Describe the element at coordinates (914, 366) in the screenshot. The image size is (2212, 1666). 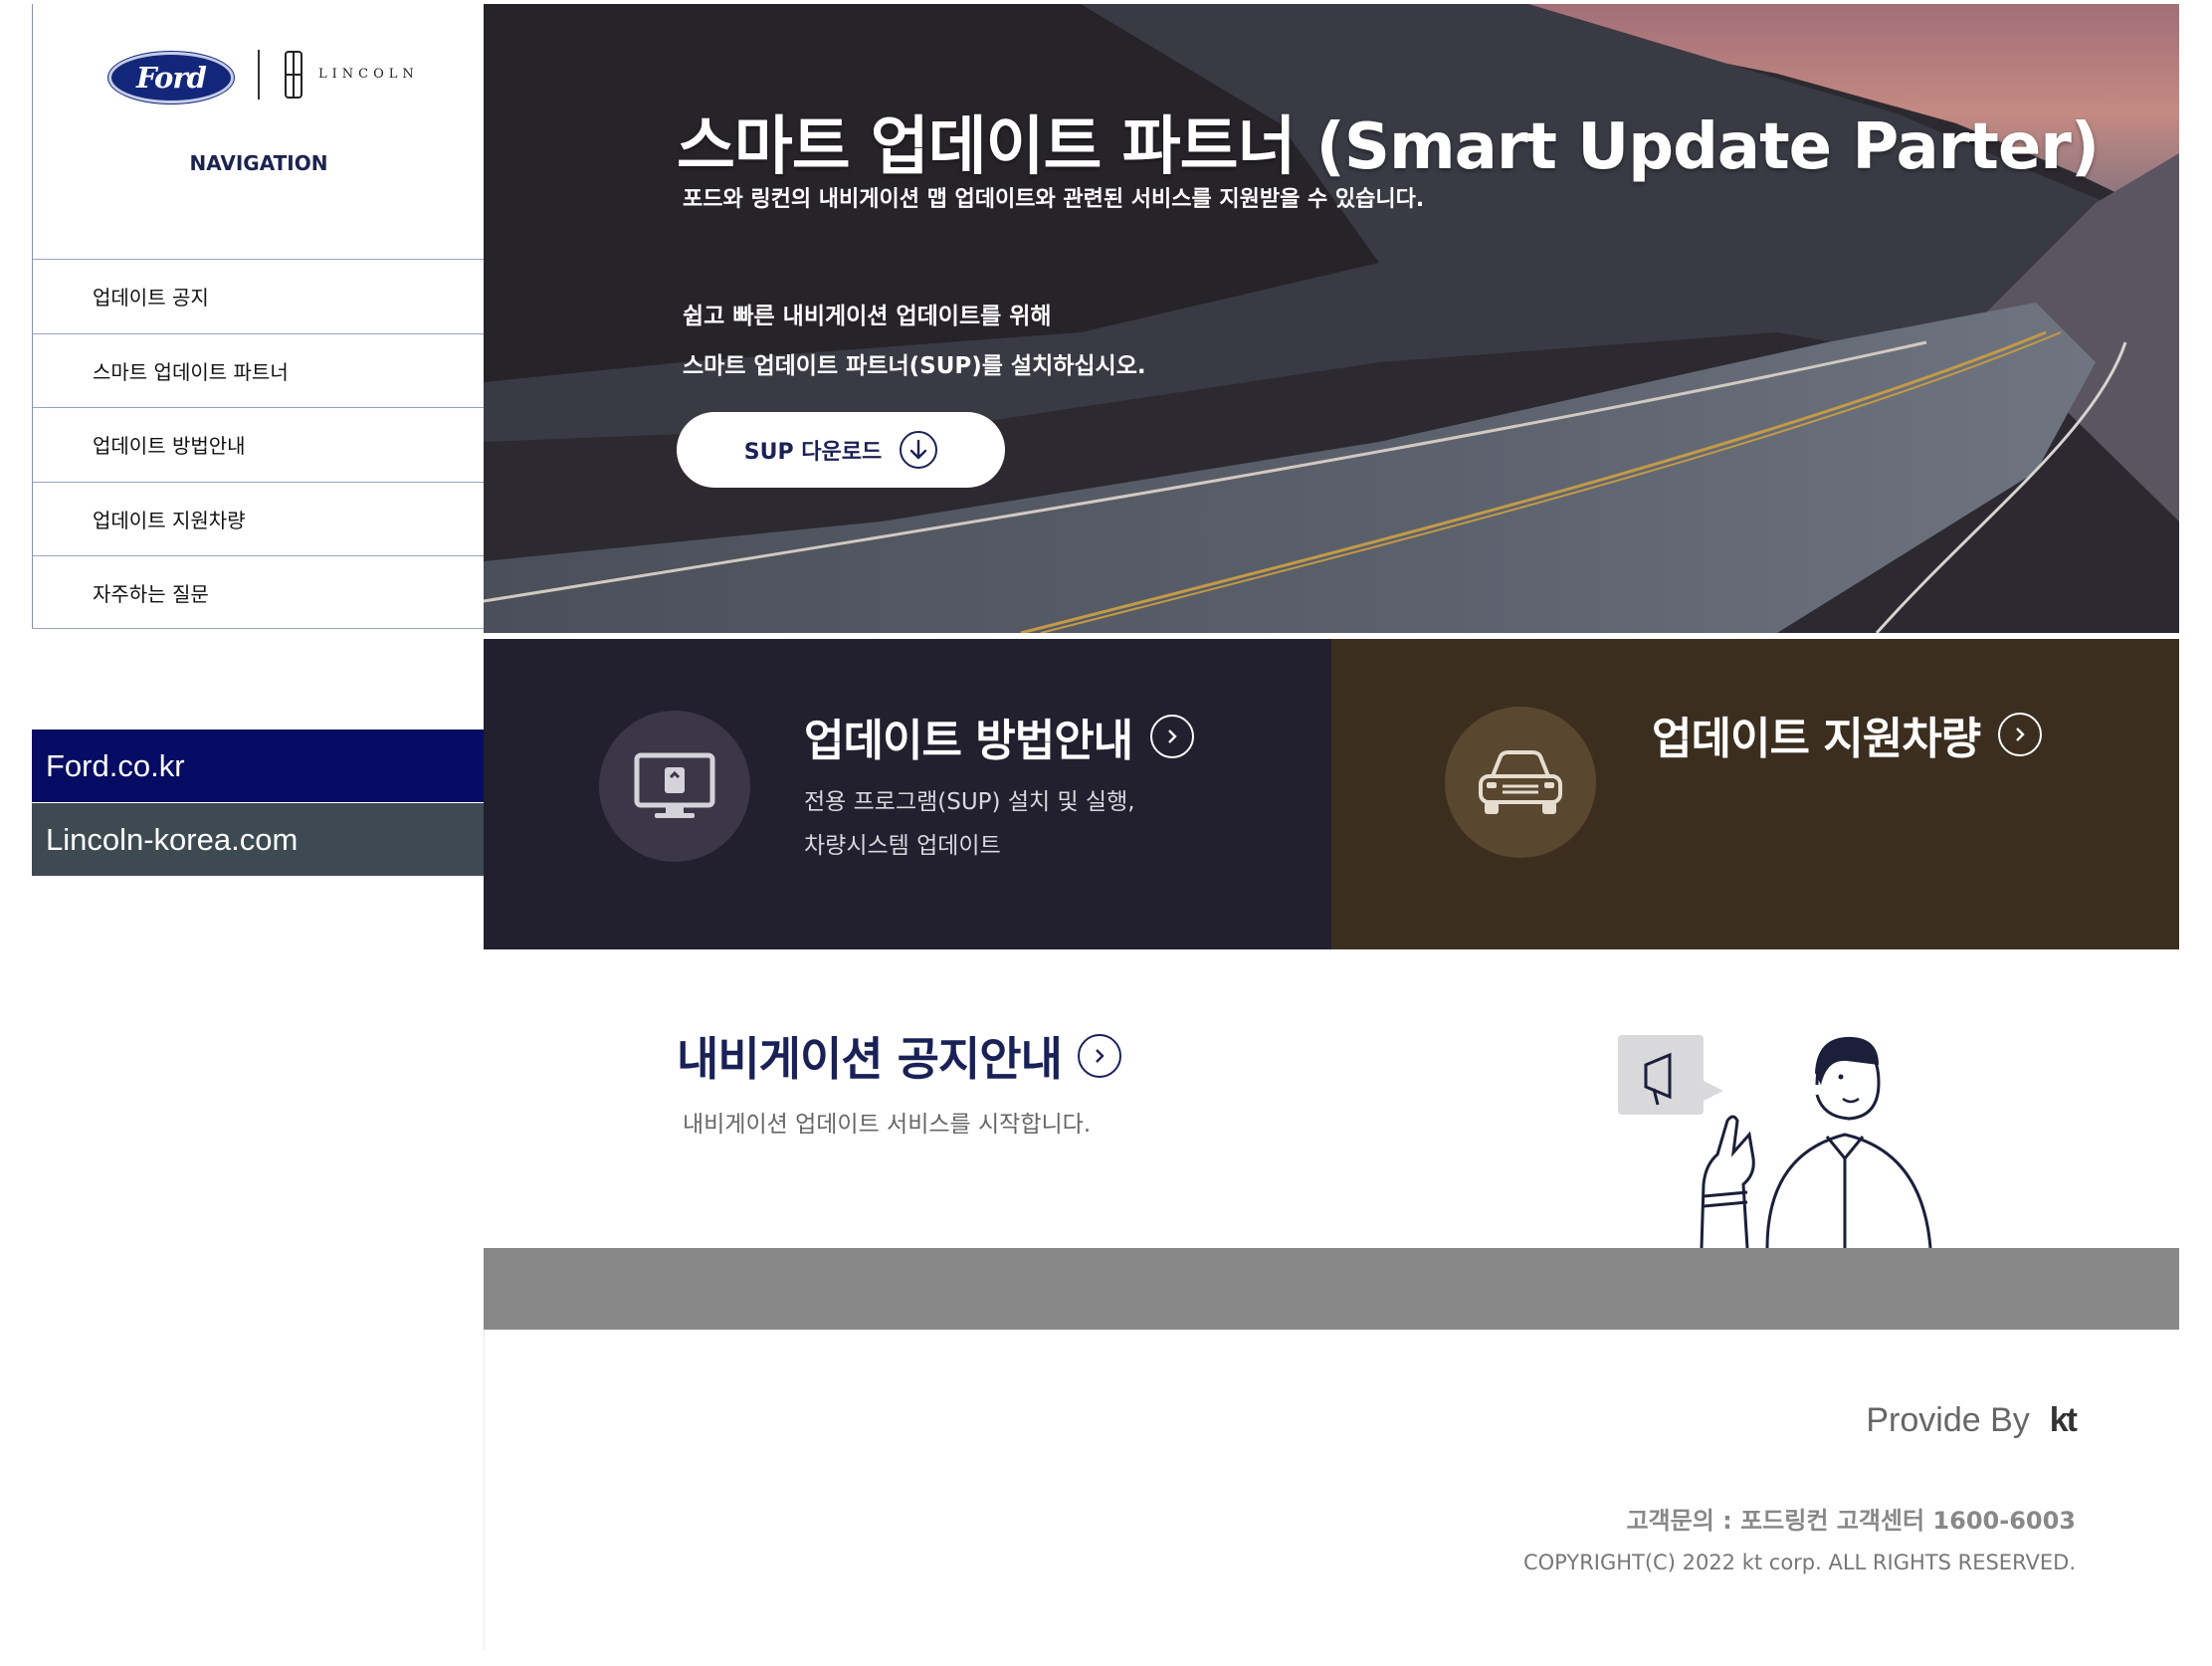
I see `hero-description-line2: 스마트 업데이트 파트너(SUP)를 설치하십시오.` at that location.